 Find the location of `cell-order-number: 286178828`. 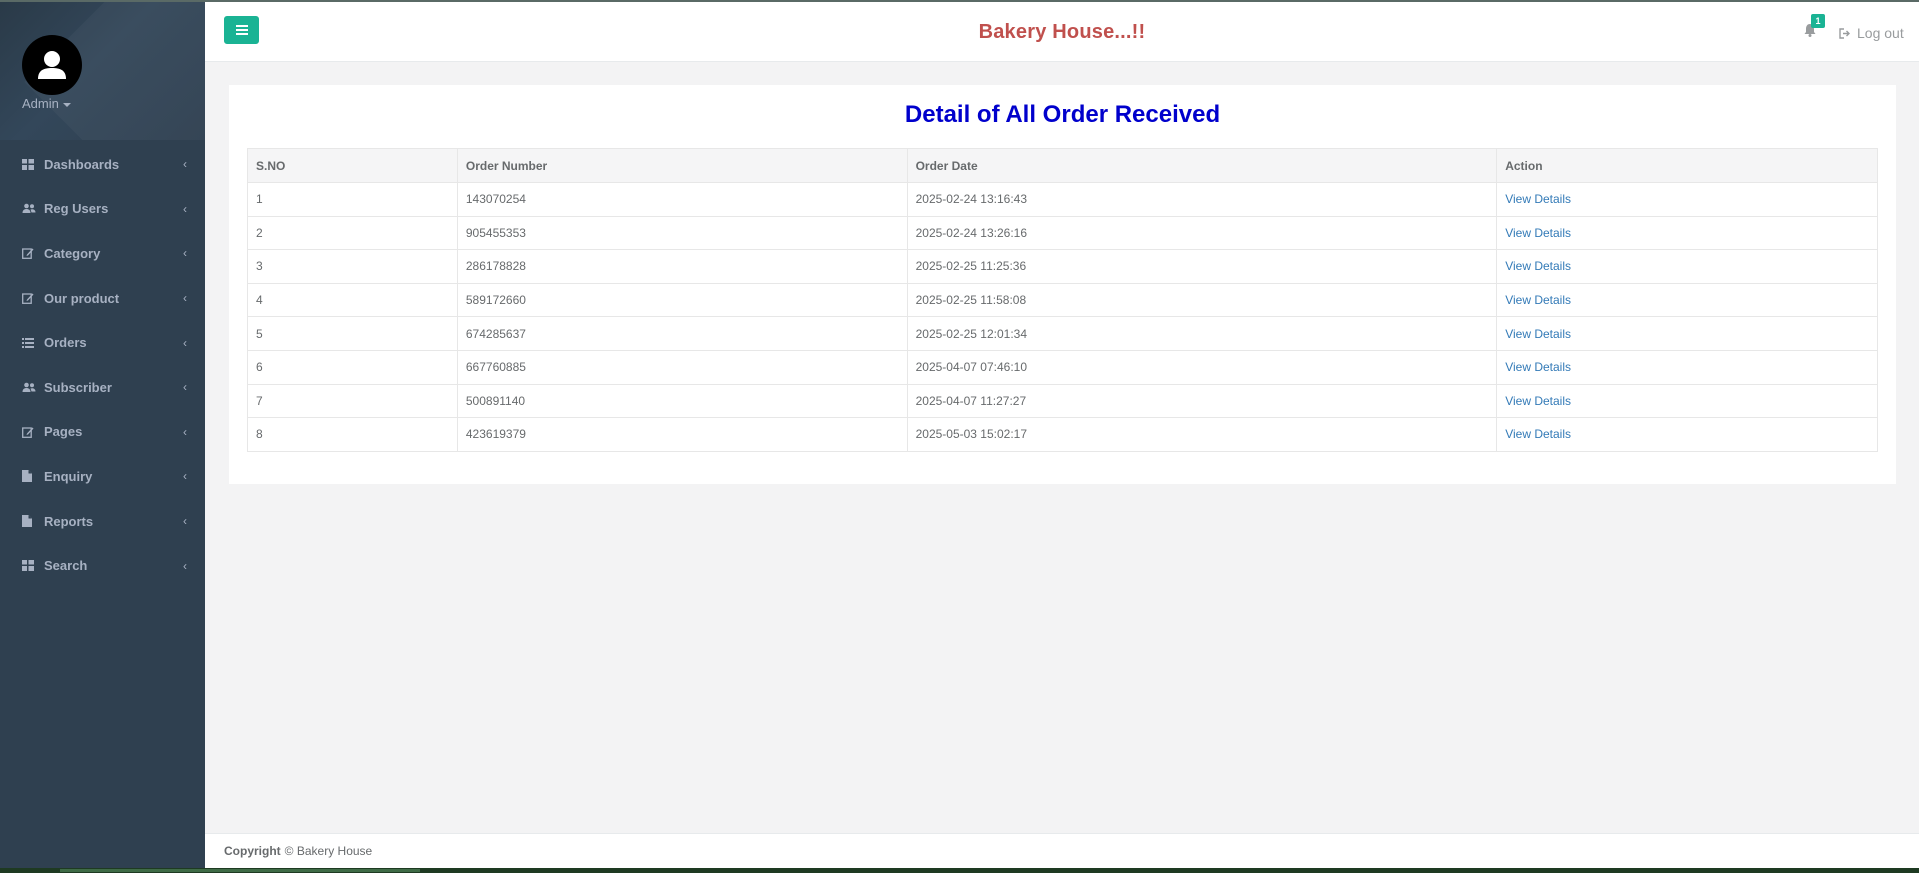

cell-order-number: 286178828 is located at coordinates (682, 266).